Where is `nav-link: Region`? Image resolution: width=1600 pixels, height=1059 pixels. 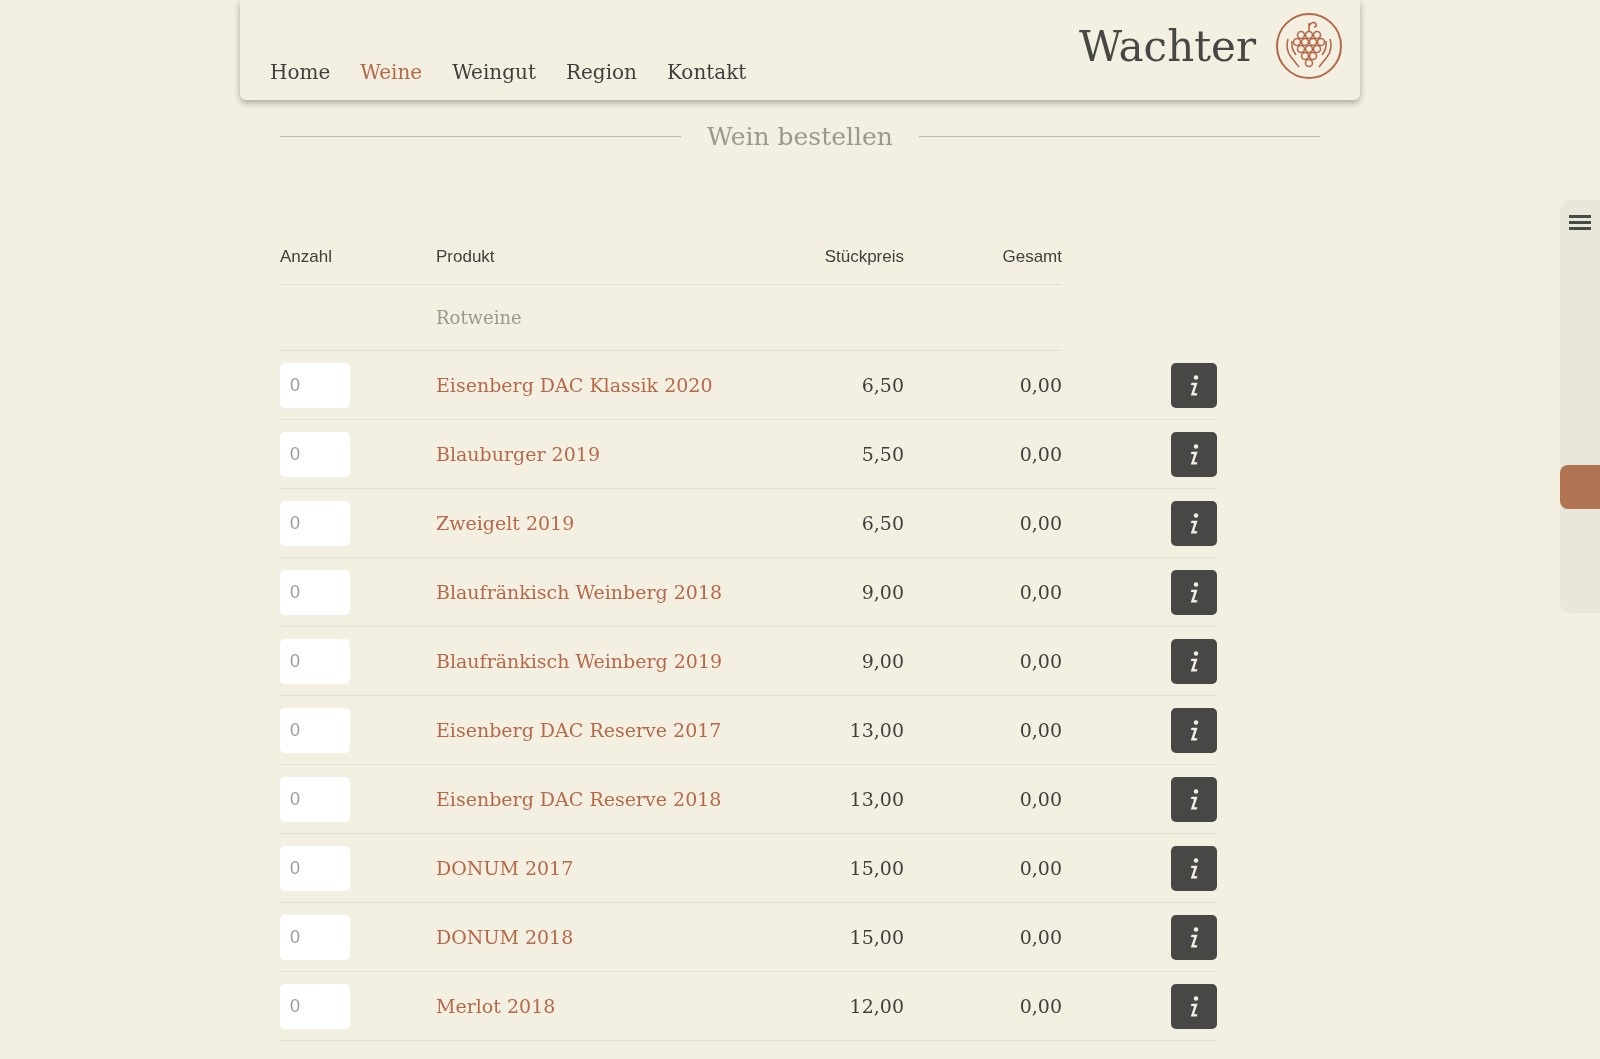
nav-link: Region is located at coordinates (601, 72).